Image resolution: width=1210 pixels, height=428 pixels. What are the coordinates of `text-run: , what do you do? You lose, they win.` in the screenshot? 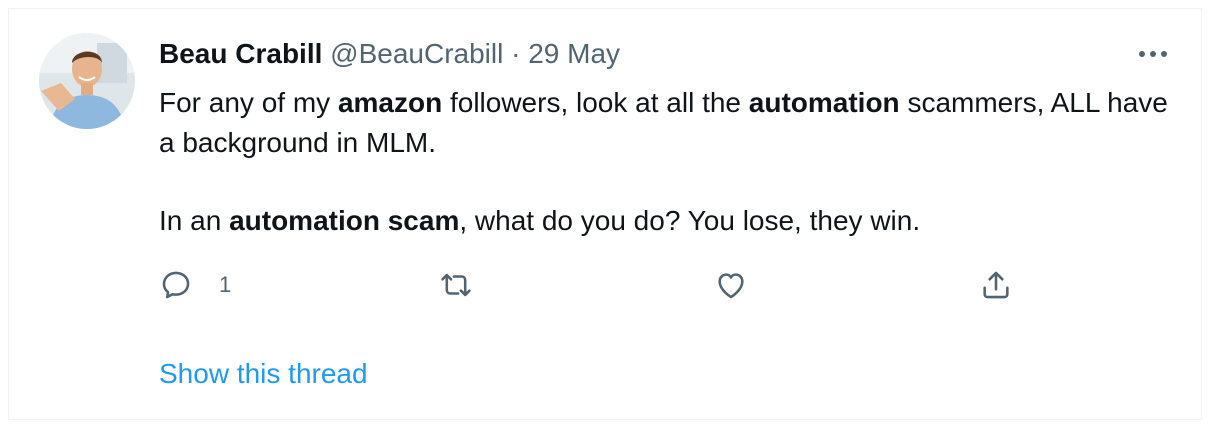 It's located at (690, 220).